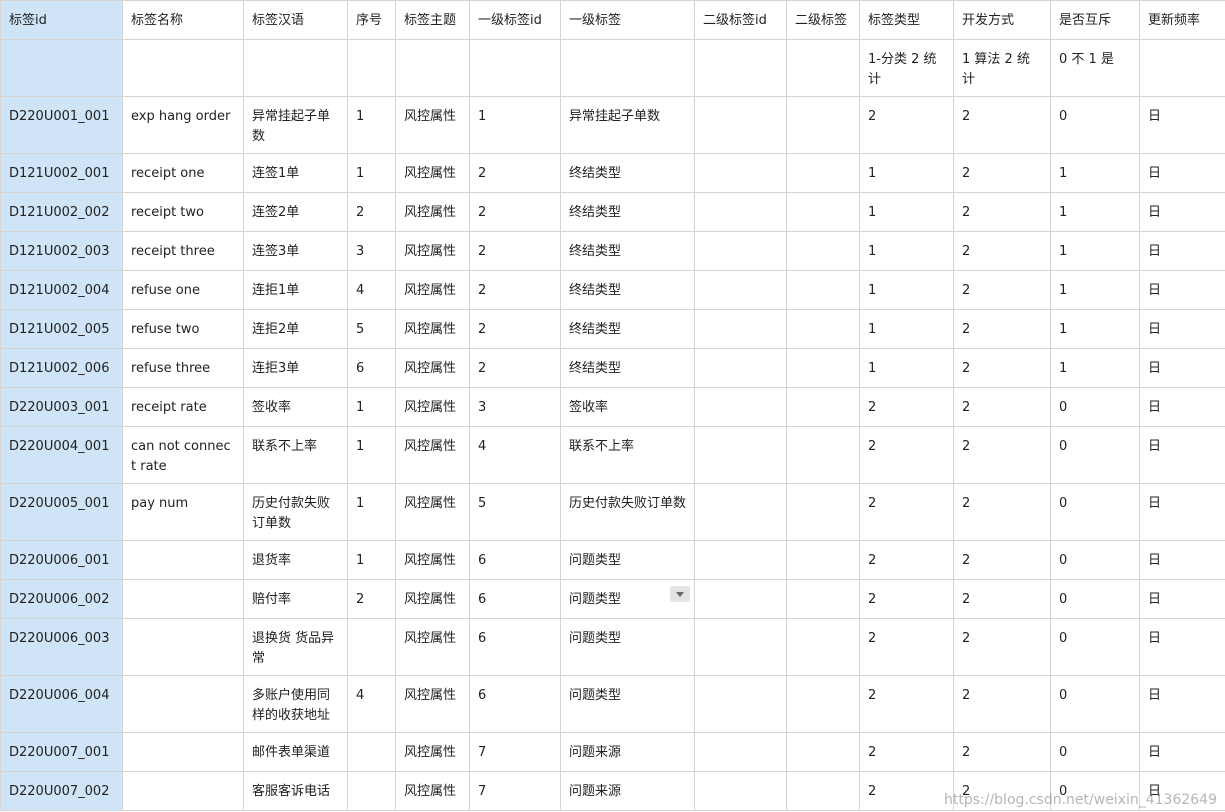  What do you see at coordinates (627, 68) in the screenshot?
I see `cell-l1-tag` at bounding box center [627, 68].